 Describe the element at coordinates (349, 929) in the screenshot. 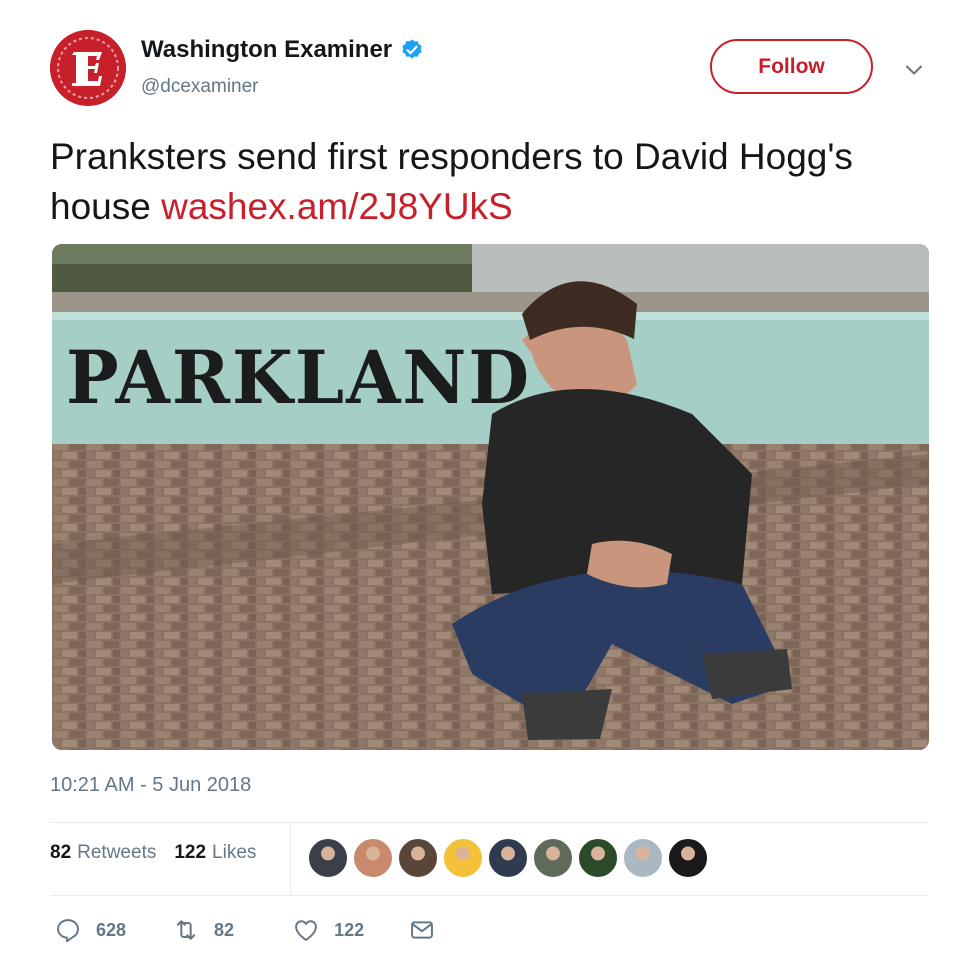

I see `like-count: 122` at that location.